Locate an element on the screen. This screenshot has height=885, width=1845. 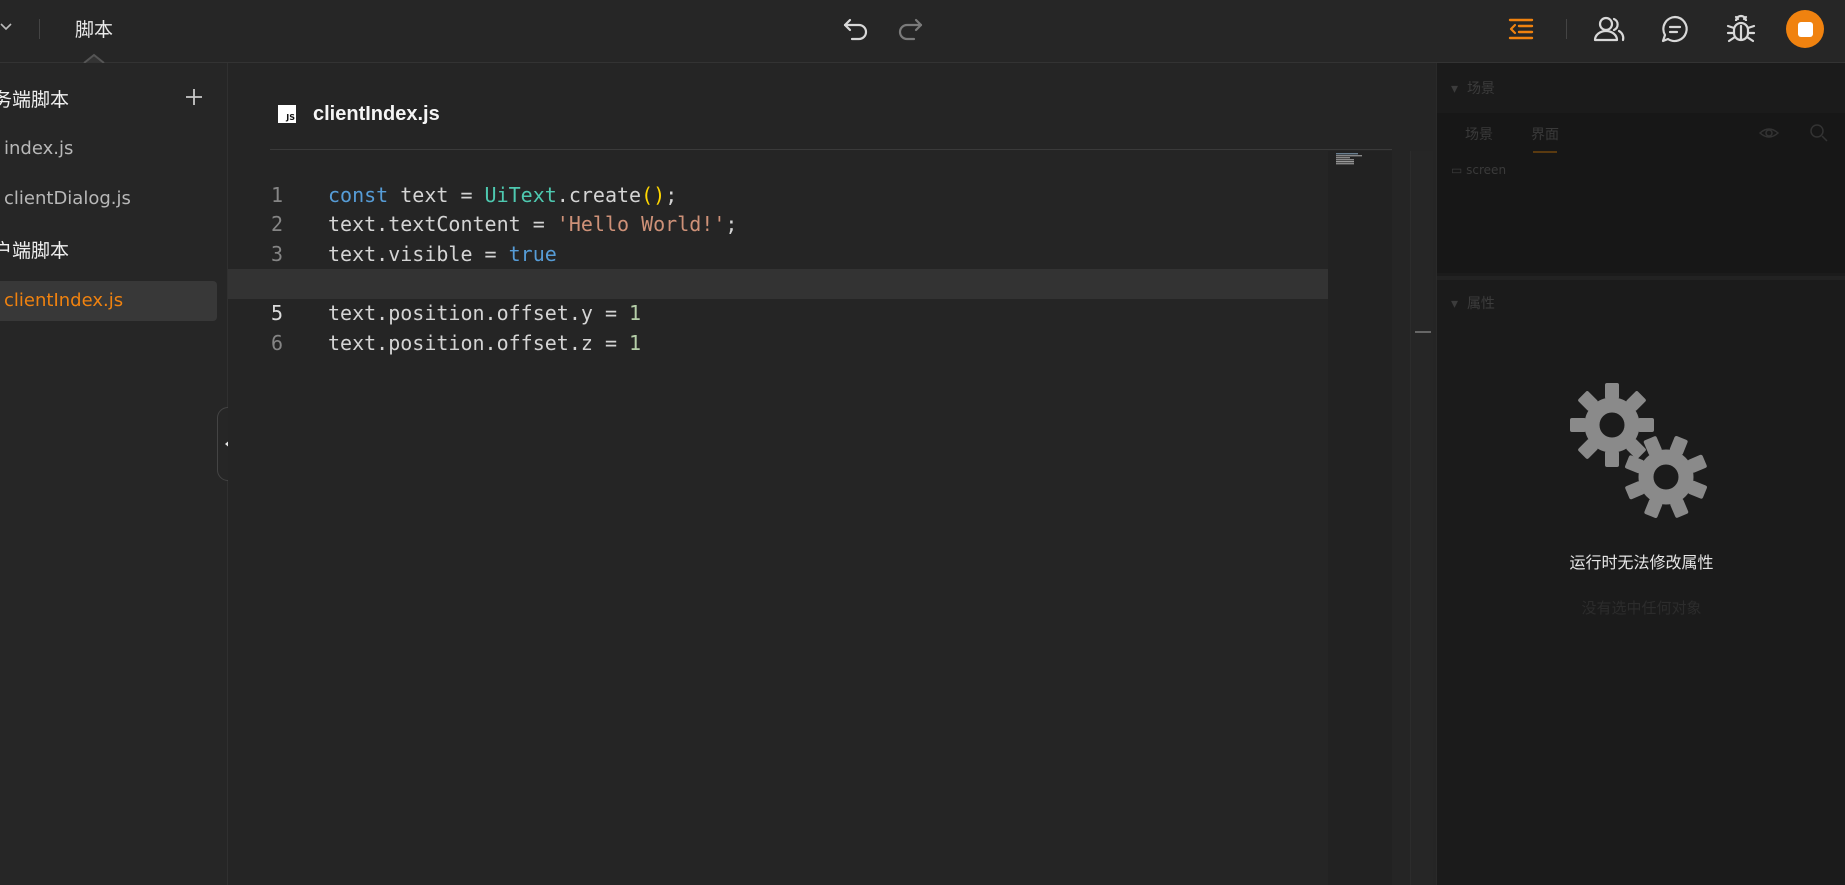
tab-scene: 场景 is located at coordinates (1479, 134).